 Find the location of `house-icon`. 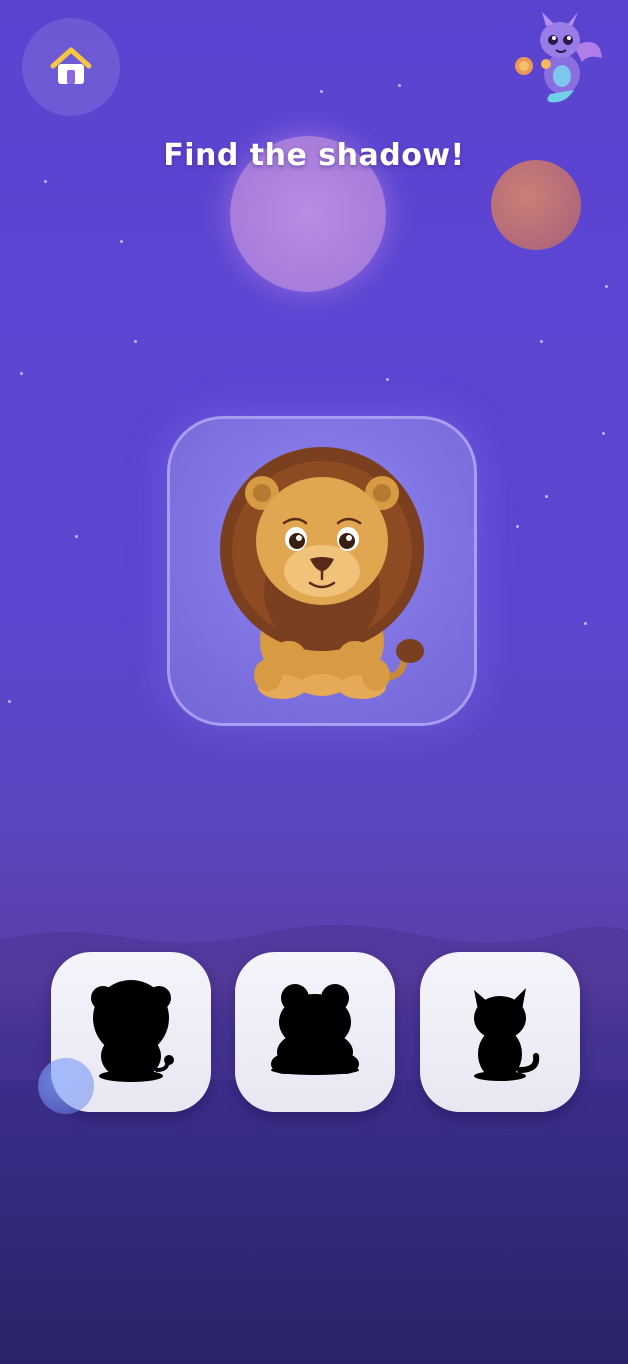

house-icon is located at coordinates (71, 65).